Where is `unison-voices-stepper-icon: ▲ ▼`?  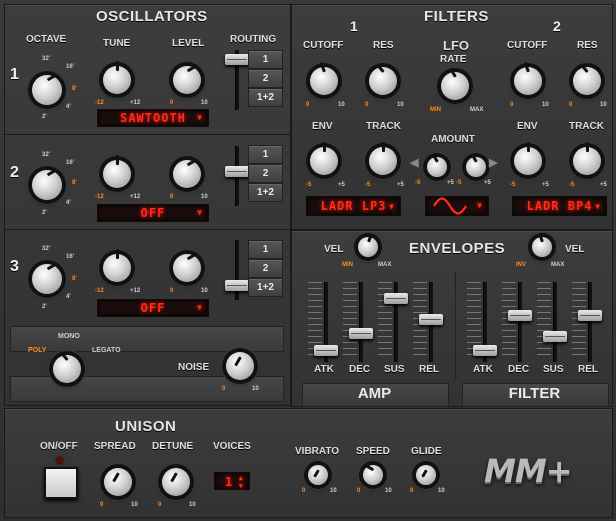
unison-voices-stepper-icon: ▲ ▼ is located at coordinates (241, 482).